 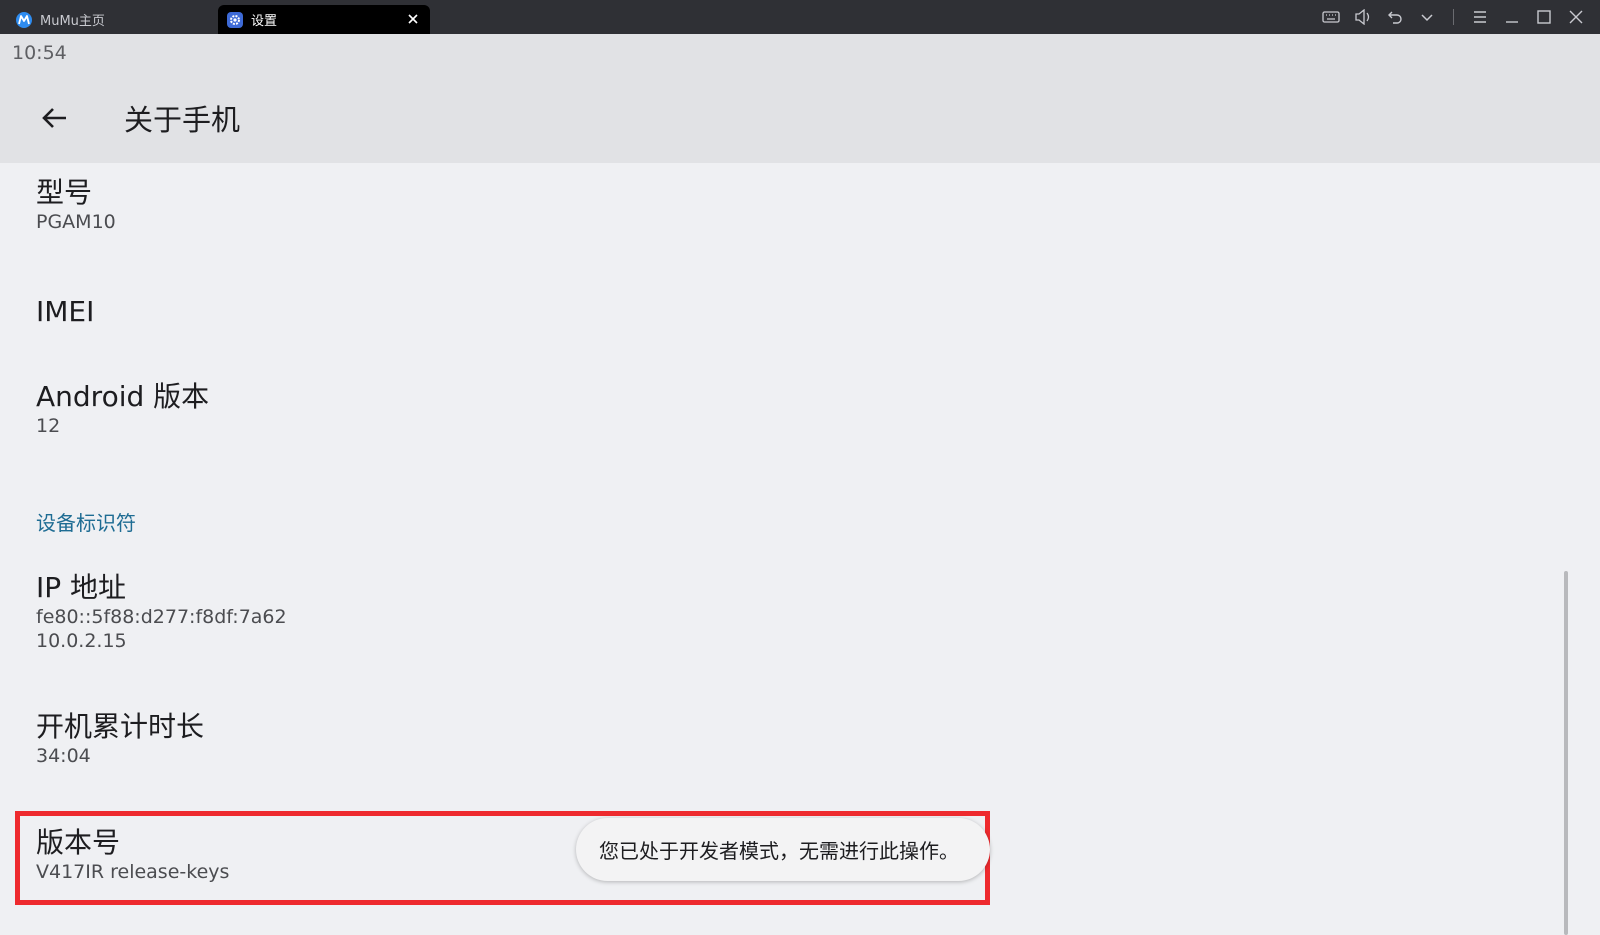 What do you see at coordinates (1566, 753) in the screenshot?
I see `scrollbar` at bounding box center [1566, 753].